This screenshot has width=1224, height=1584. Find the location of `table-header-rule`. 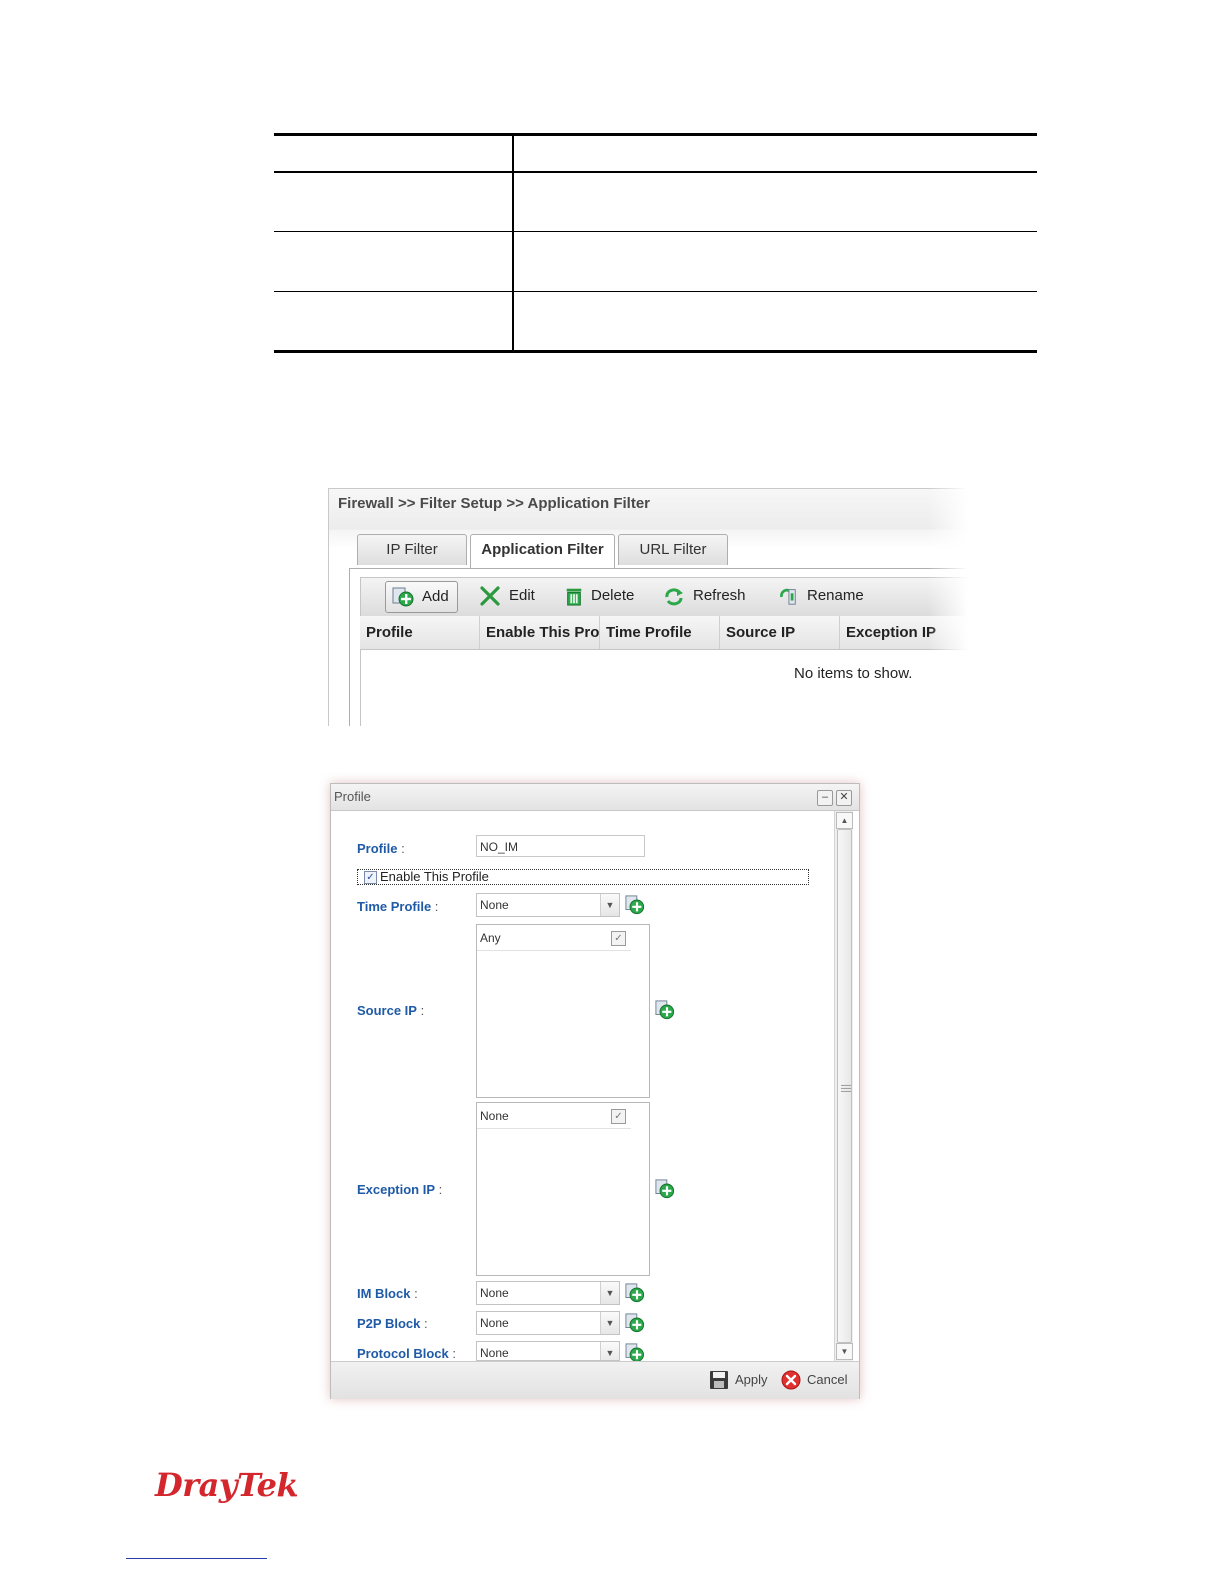

table-header-rule is located at coordinates (655, 172).